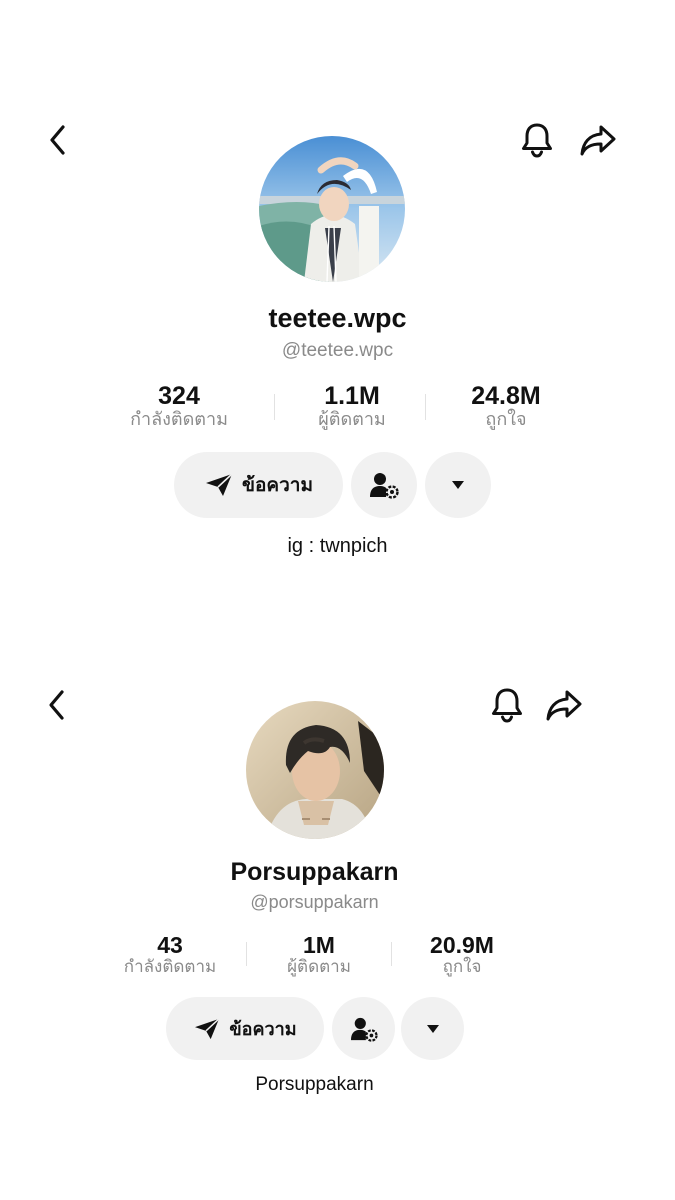 This screenshot has height=1200, width=675. What do you see at coordinates (337, 350) in the screenshot?
I see `username-handle: @teetee.wpc` at bounding box center [337, 350].